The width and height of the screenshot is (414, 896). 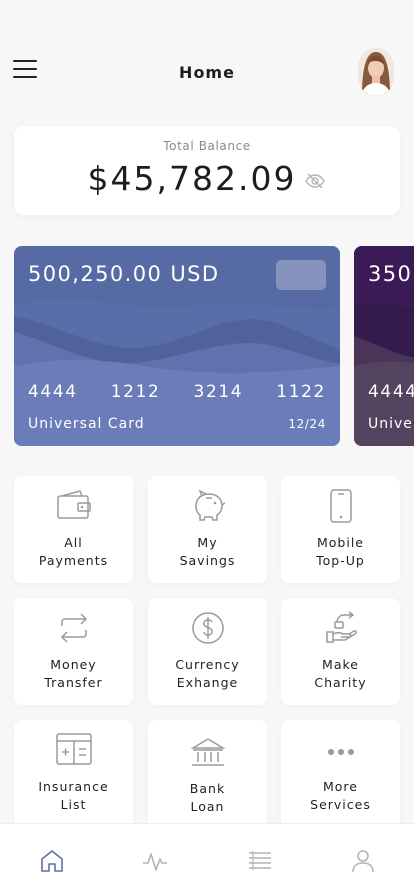 I want to click on charity-hand-icon, so click(x=341, y=627).